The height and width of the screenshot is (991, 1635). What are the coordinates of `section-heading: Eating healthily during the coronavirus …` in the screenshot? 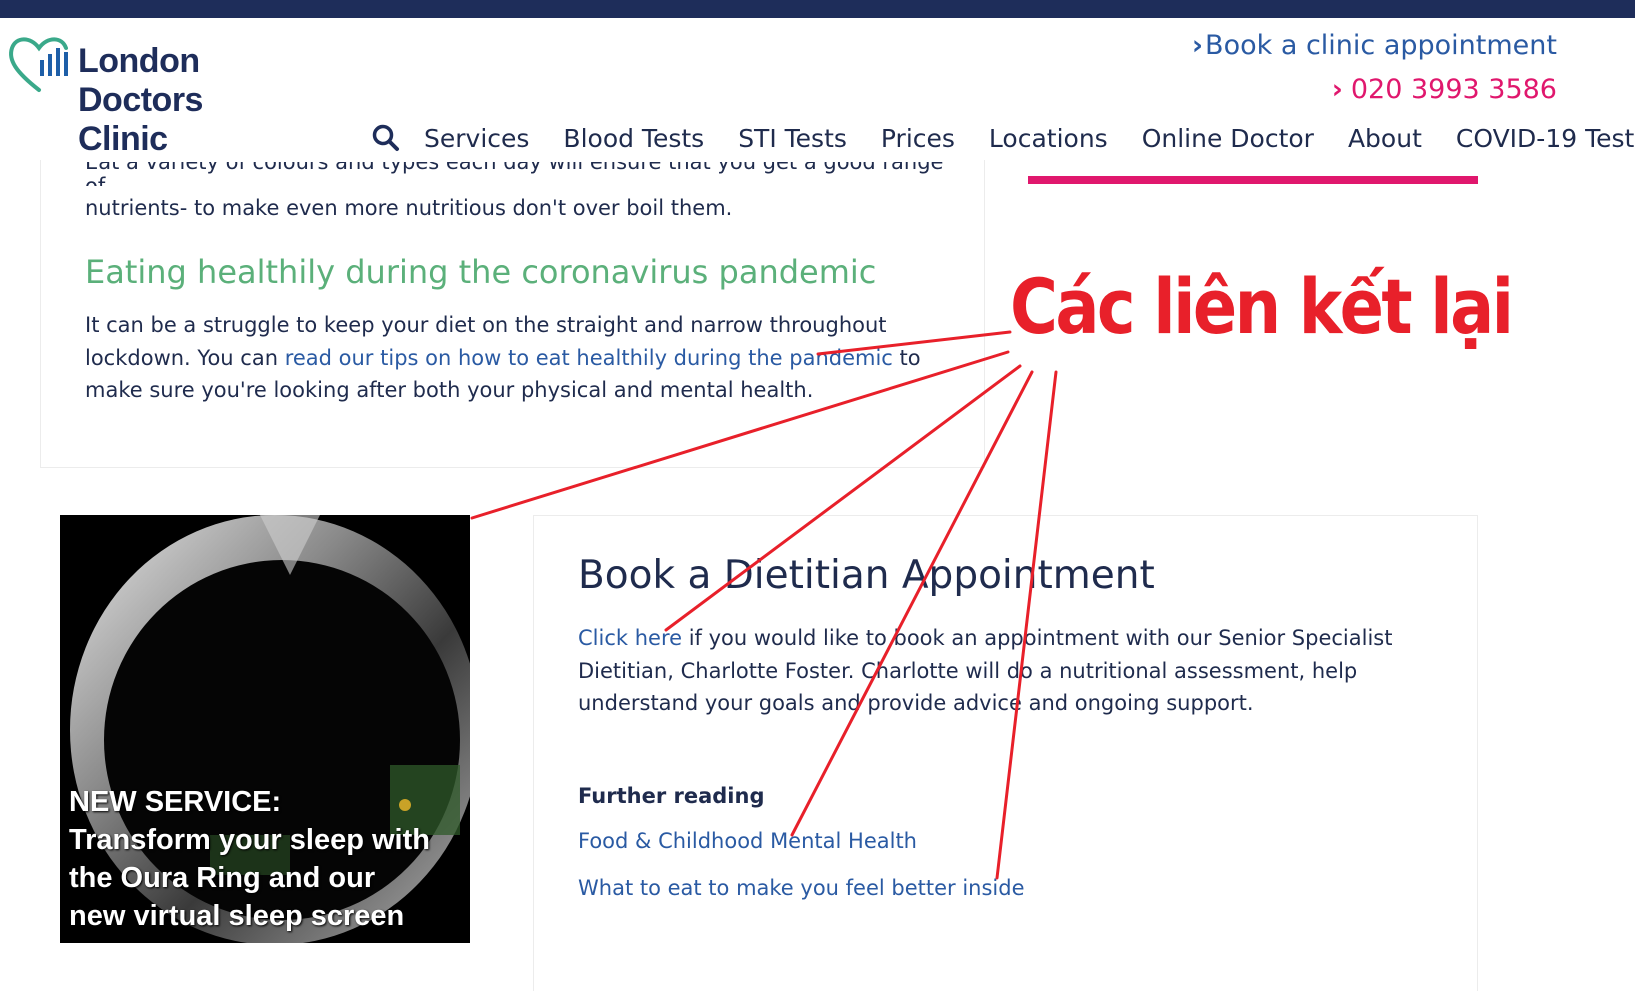 It's located at (481, 272).